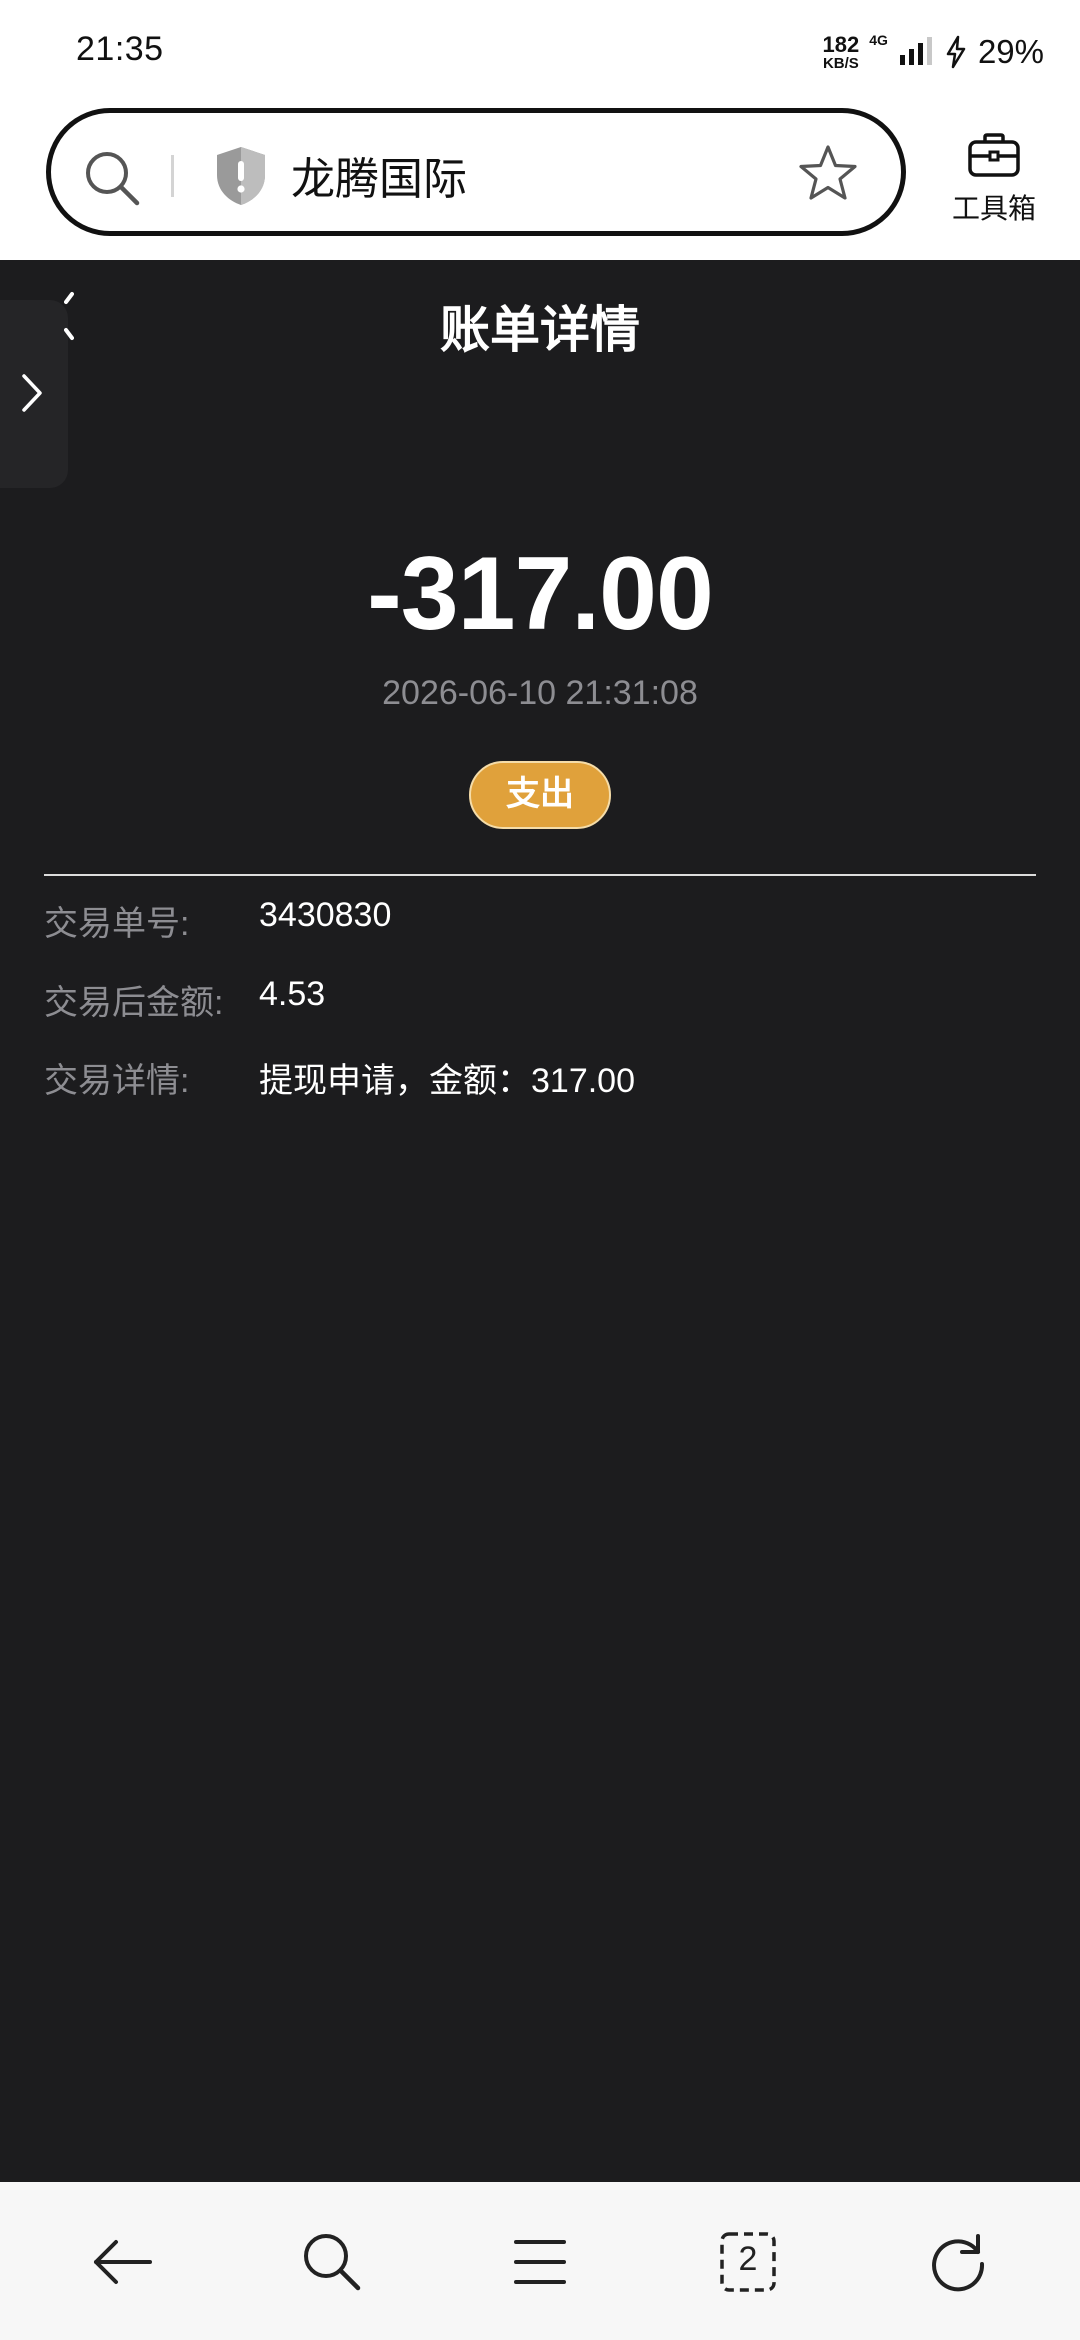 The height and width of the screenshot is (2340, 1080). What do you see at coordinates (540, 330) in the screenshot?
I see `page-title: 账单详情` at bounding box center [540, 330].